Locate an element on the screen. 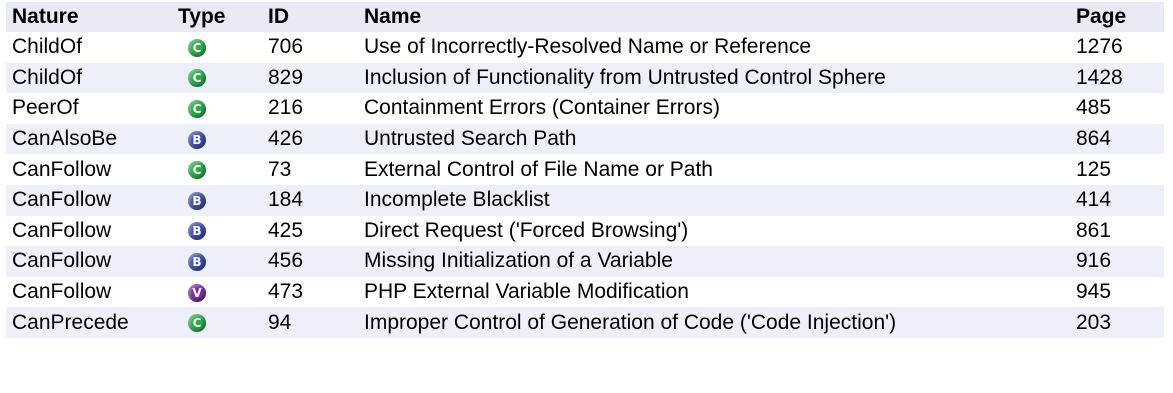  cell-nature: PeerOf is located at coordinates (89, 108).